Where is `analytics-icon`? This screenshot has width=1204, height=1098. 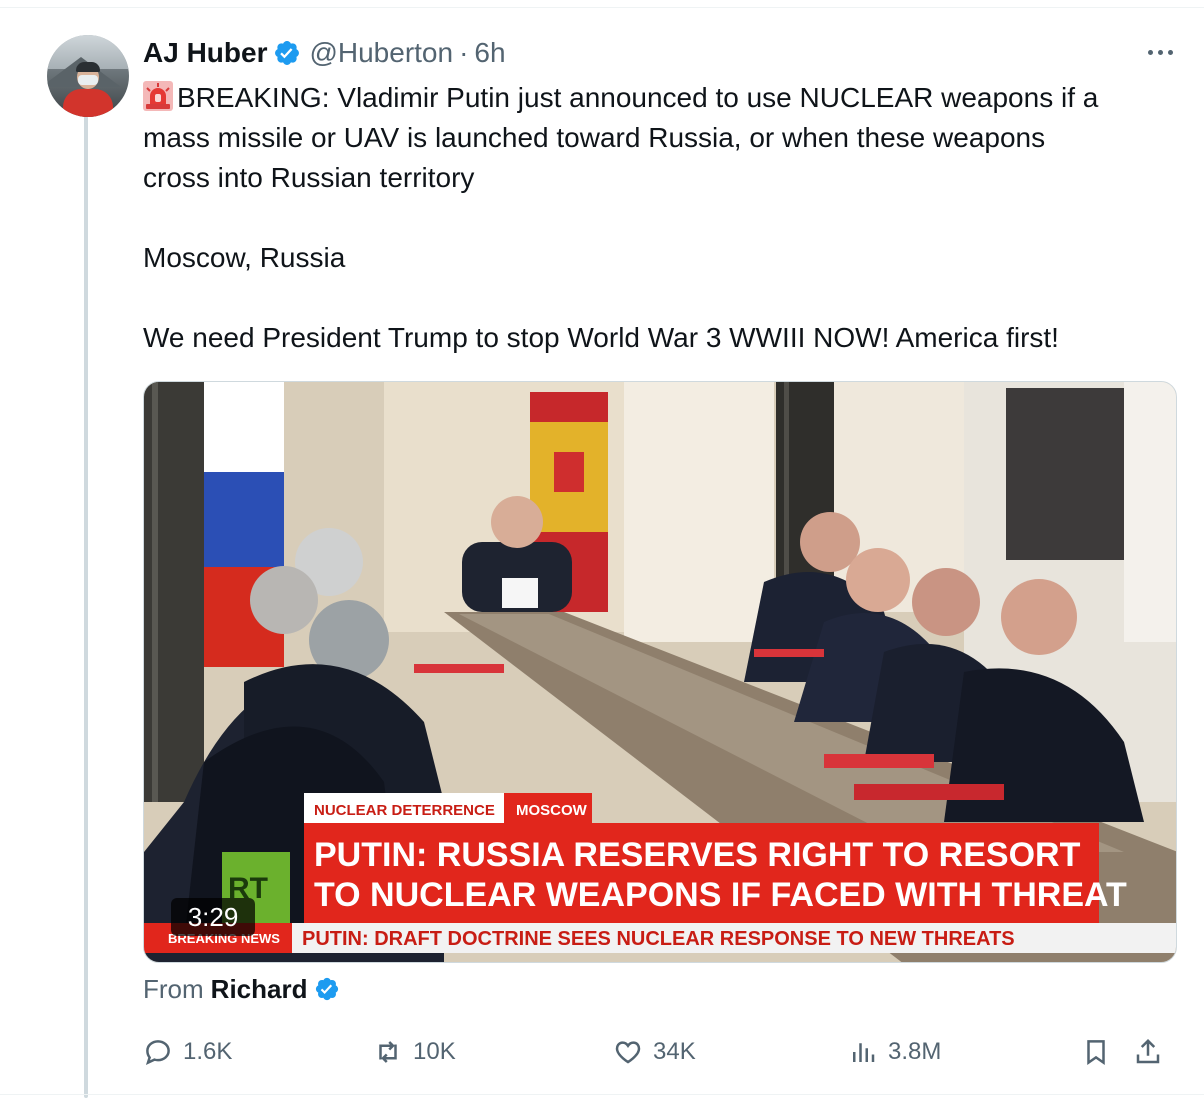
analytics-icon is located at coordinates (864, 1052).